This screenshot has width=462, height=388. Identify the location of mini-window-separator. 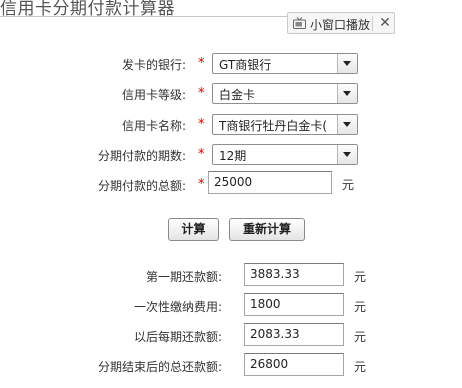
(372, 23).